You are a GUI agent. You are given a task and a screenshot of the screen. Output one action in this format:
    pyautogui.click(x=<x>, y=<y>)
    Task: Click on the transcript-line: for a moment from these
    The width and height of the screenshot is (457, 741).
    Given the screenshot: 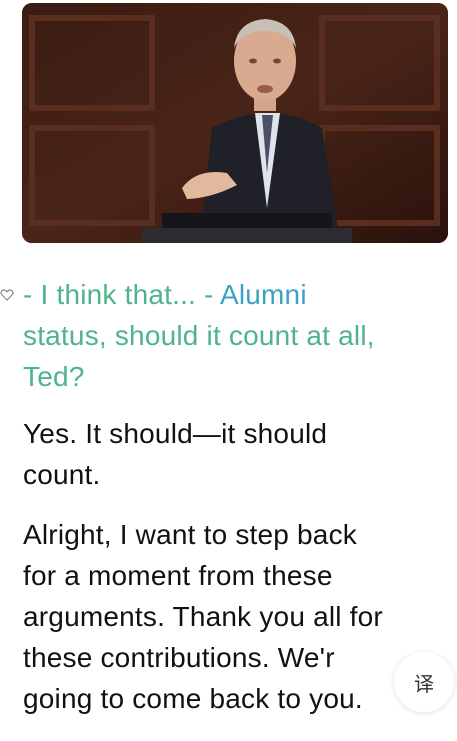 What is the action you would take?
    pyautogui.click(x=178, y=575)
    